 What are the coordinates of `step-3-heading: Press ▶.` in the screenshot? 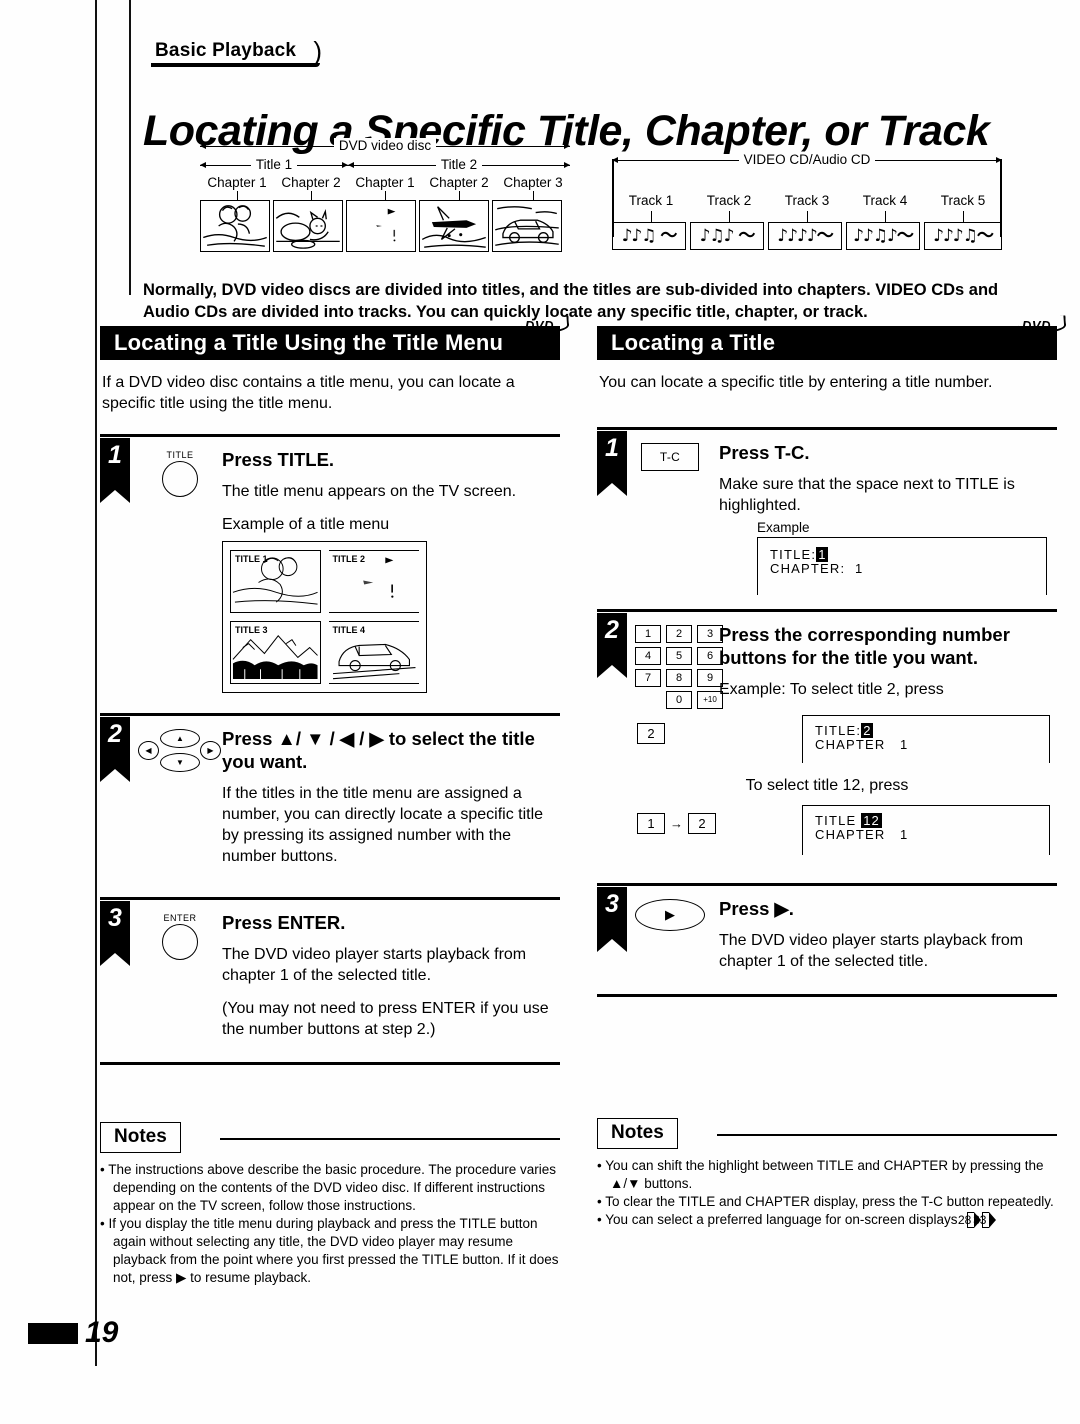 It's located at (756, 908).